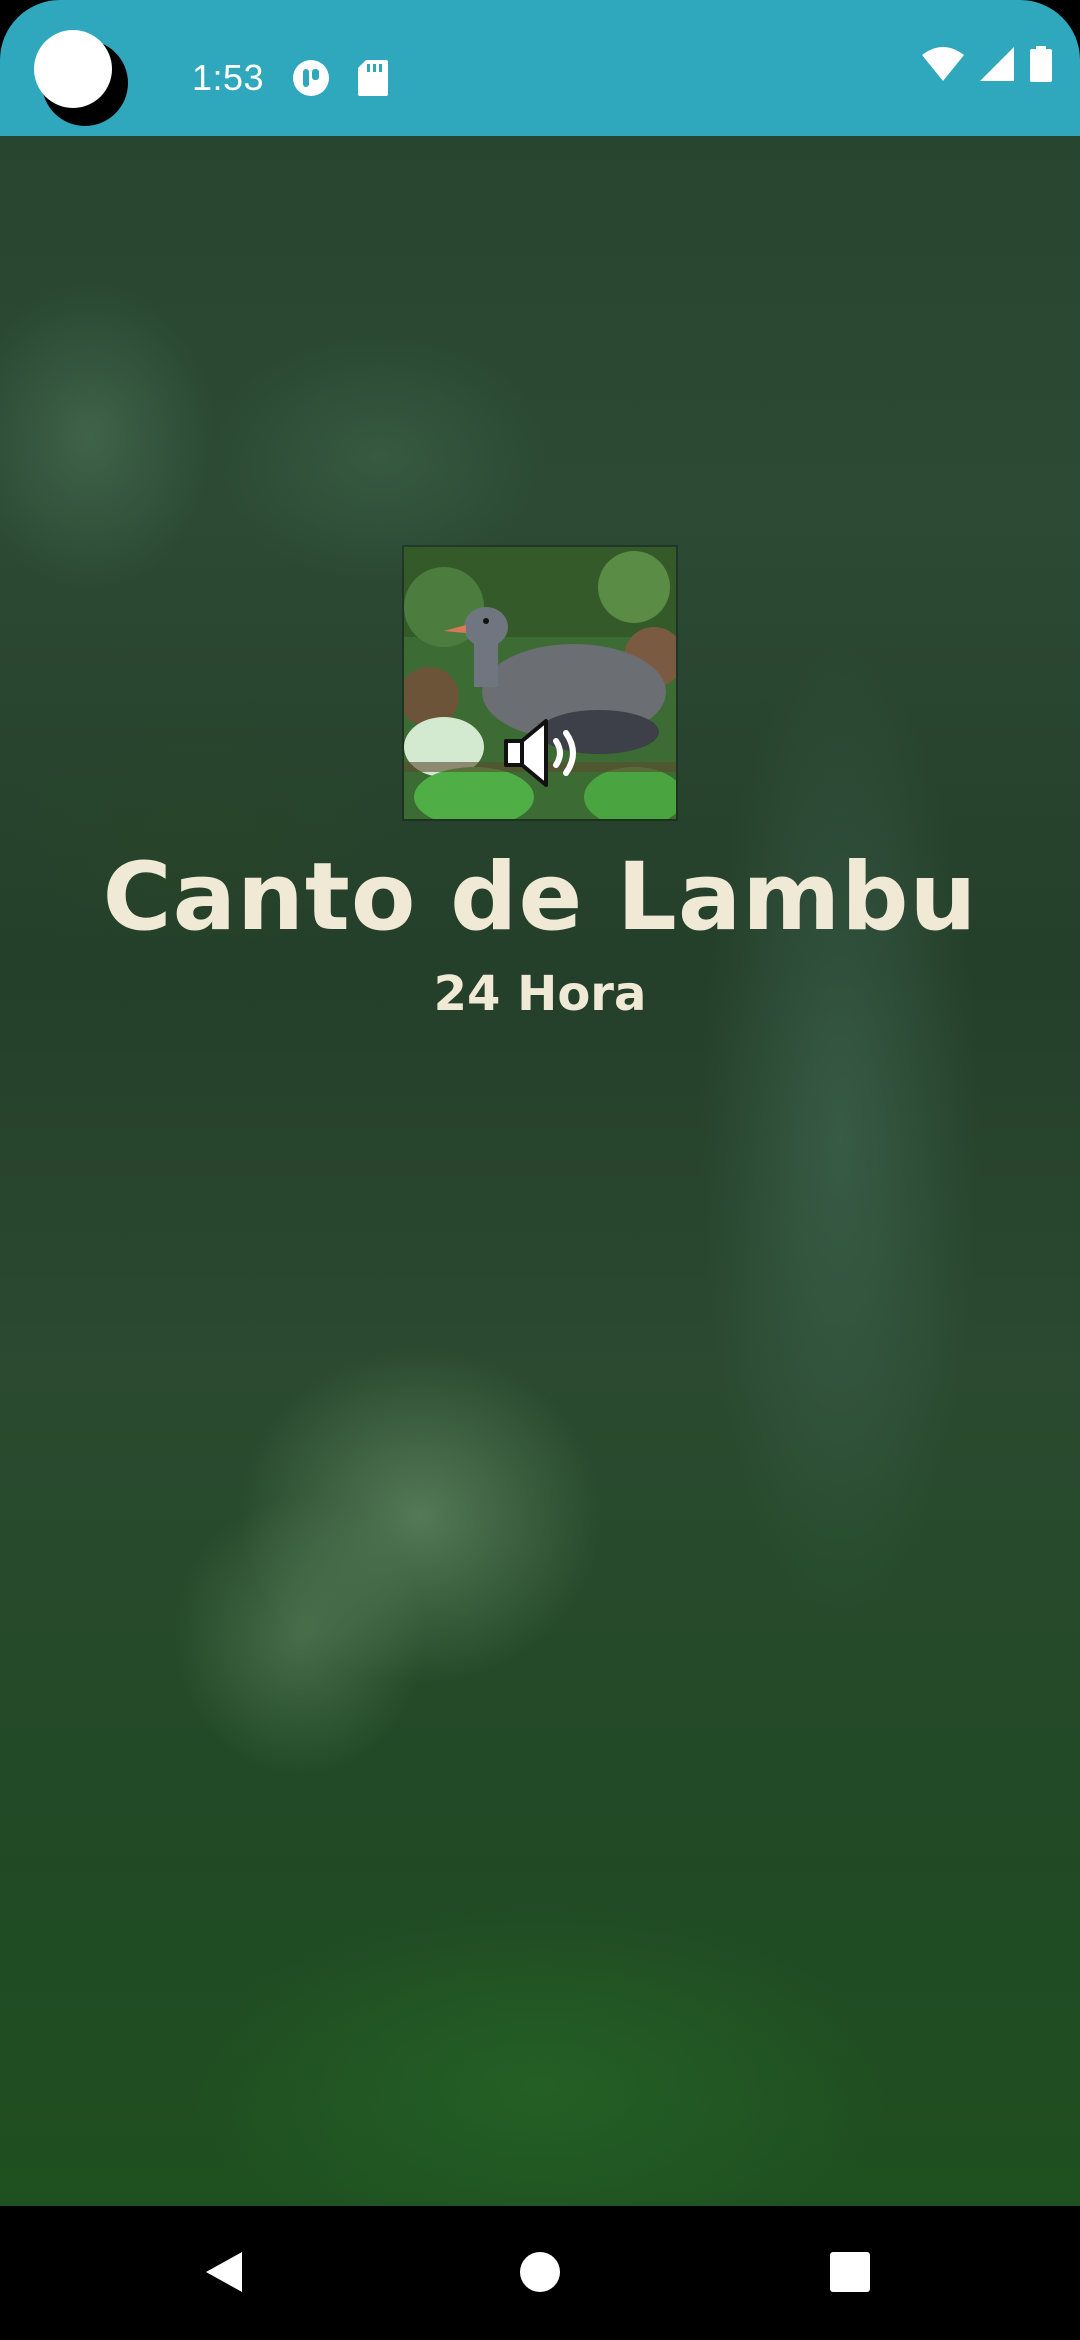 The height and width of the screenshot is (2340, 1080). I want to click on navigation-bar, so click(540, 2273).